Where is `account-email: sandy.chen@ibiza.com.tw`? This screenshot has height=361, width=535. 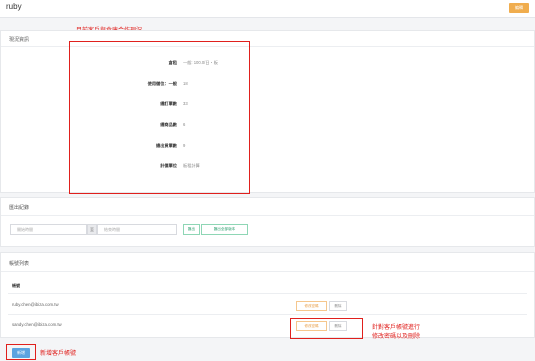 account-email: sandy.chen@ibiza.com.tw is located at coordinates (37, 324).